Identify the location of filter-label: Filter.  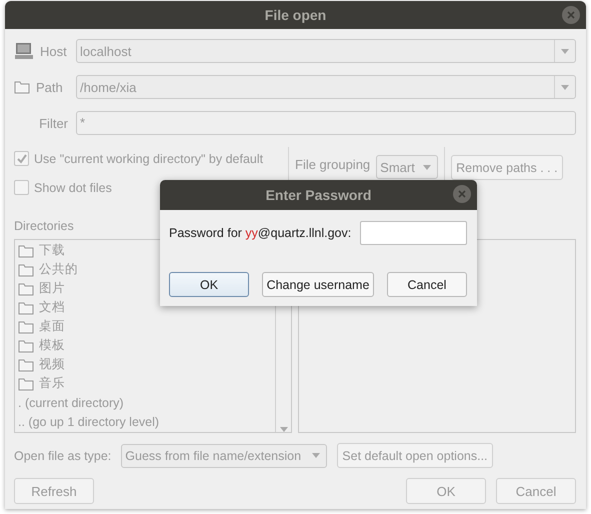
(53, 123).